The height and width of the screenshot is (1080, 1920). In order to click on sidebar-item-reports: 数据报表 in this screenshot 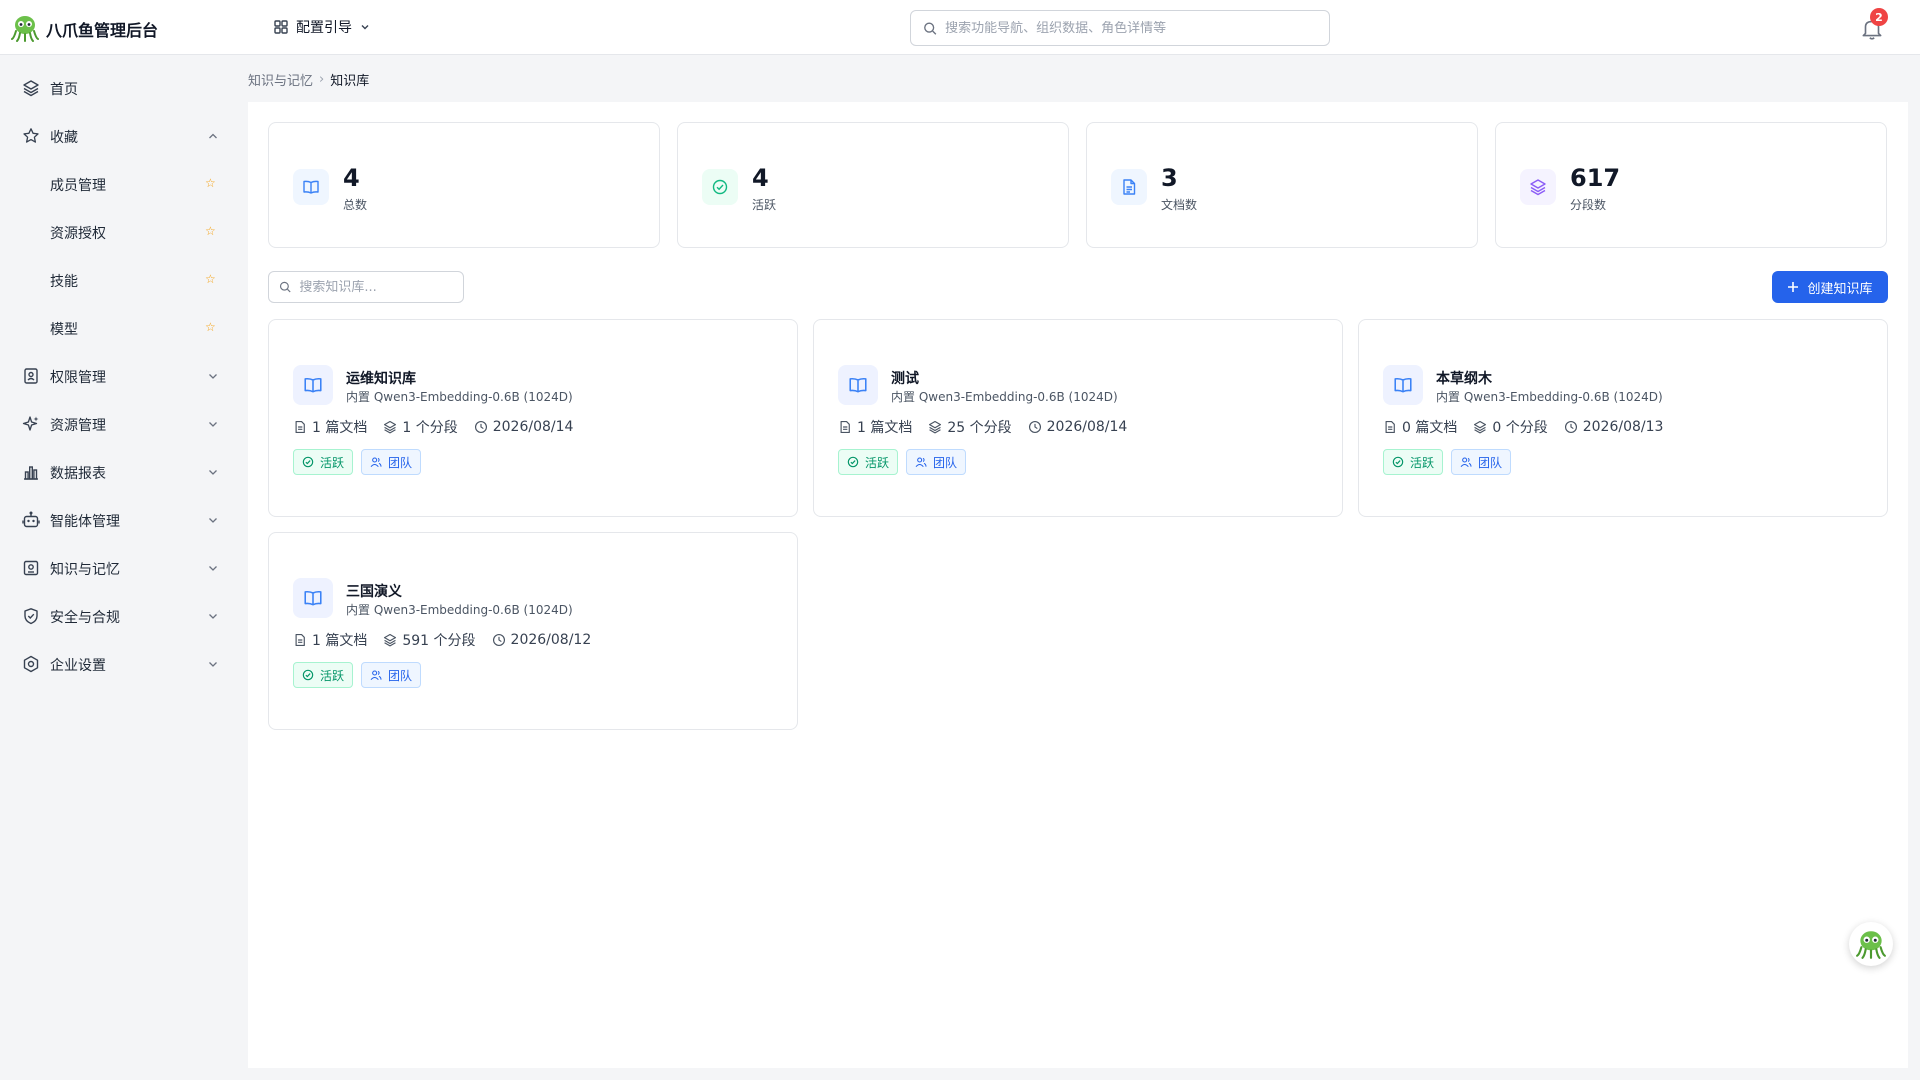, I will do `click(120, 472)`.